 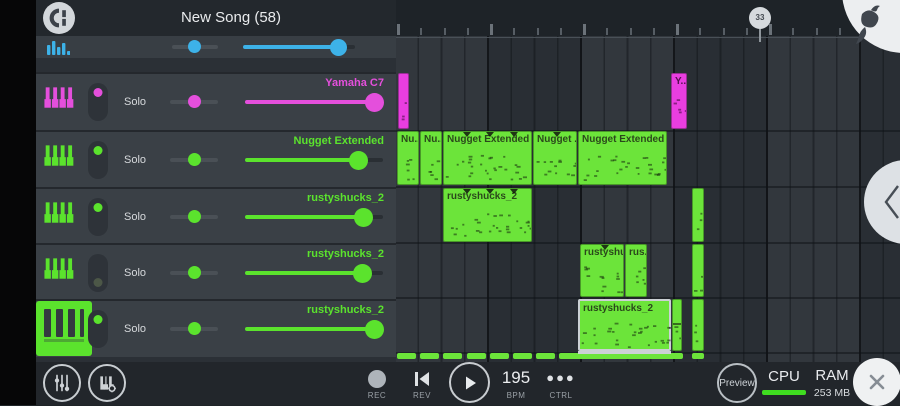 What do you see at coordinates (62, 383) in the screenshot?
I see `mixer-button` at bounding box center [62, 383].